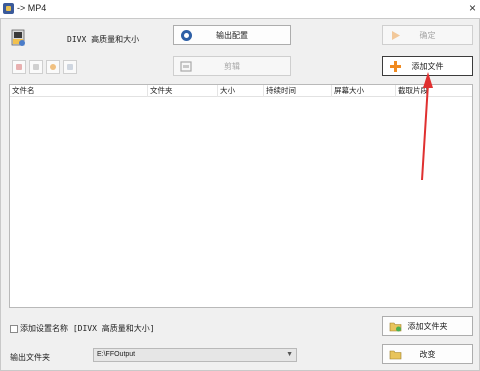 The height and width of the screenshot is (371, 480). What do you see at coordinates (428, 80) in the screenshot?
I see `annotation-arrow-head` at bounding box center [428, 80].